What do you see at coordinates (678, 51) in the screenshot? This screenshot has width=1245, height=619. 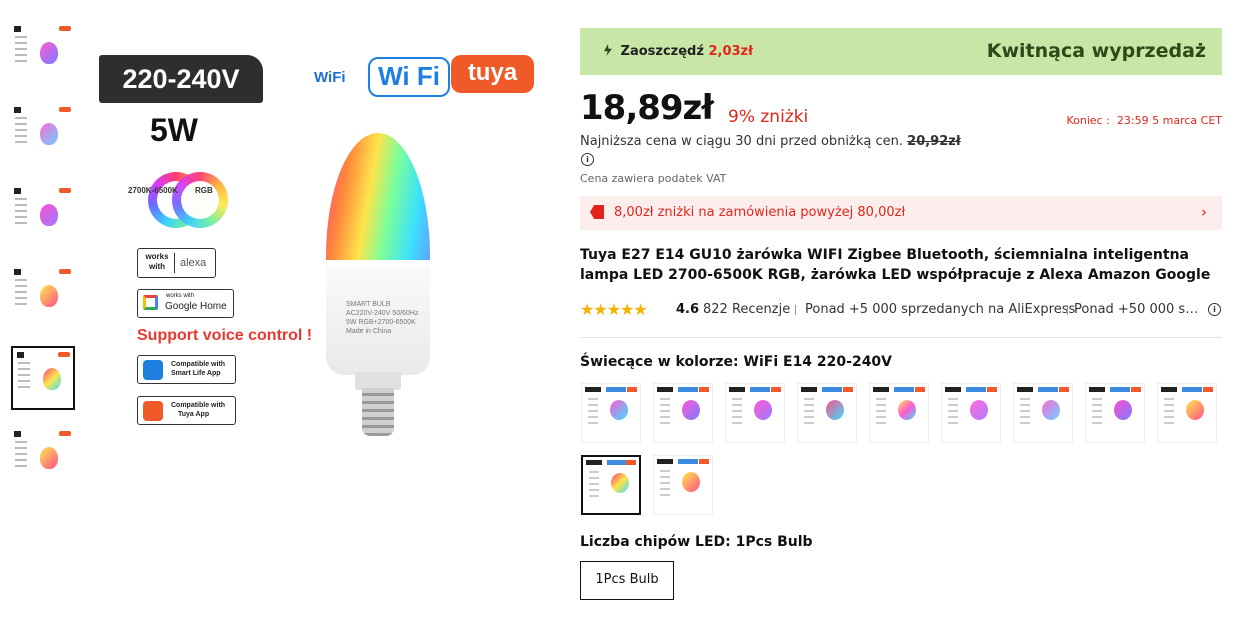 I see `savings-text: Zaoszczędź 2,03zł` at bounding box center [678, 51].